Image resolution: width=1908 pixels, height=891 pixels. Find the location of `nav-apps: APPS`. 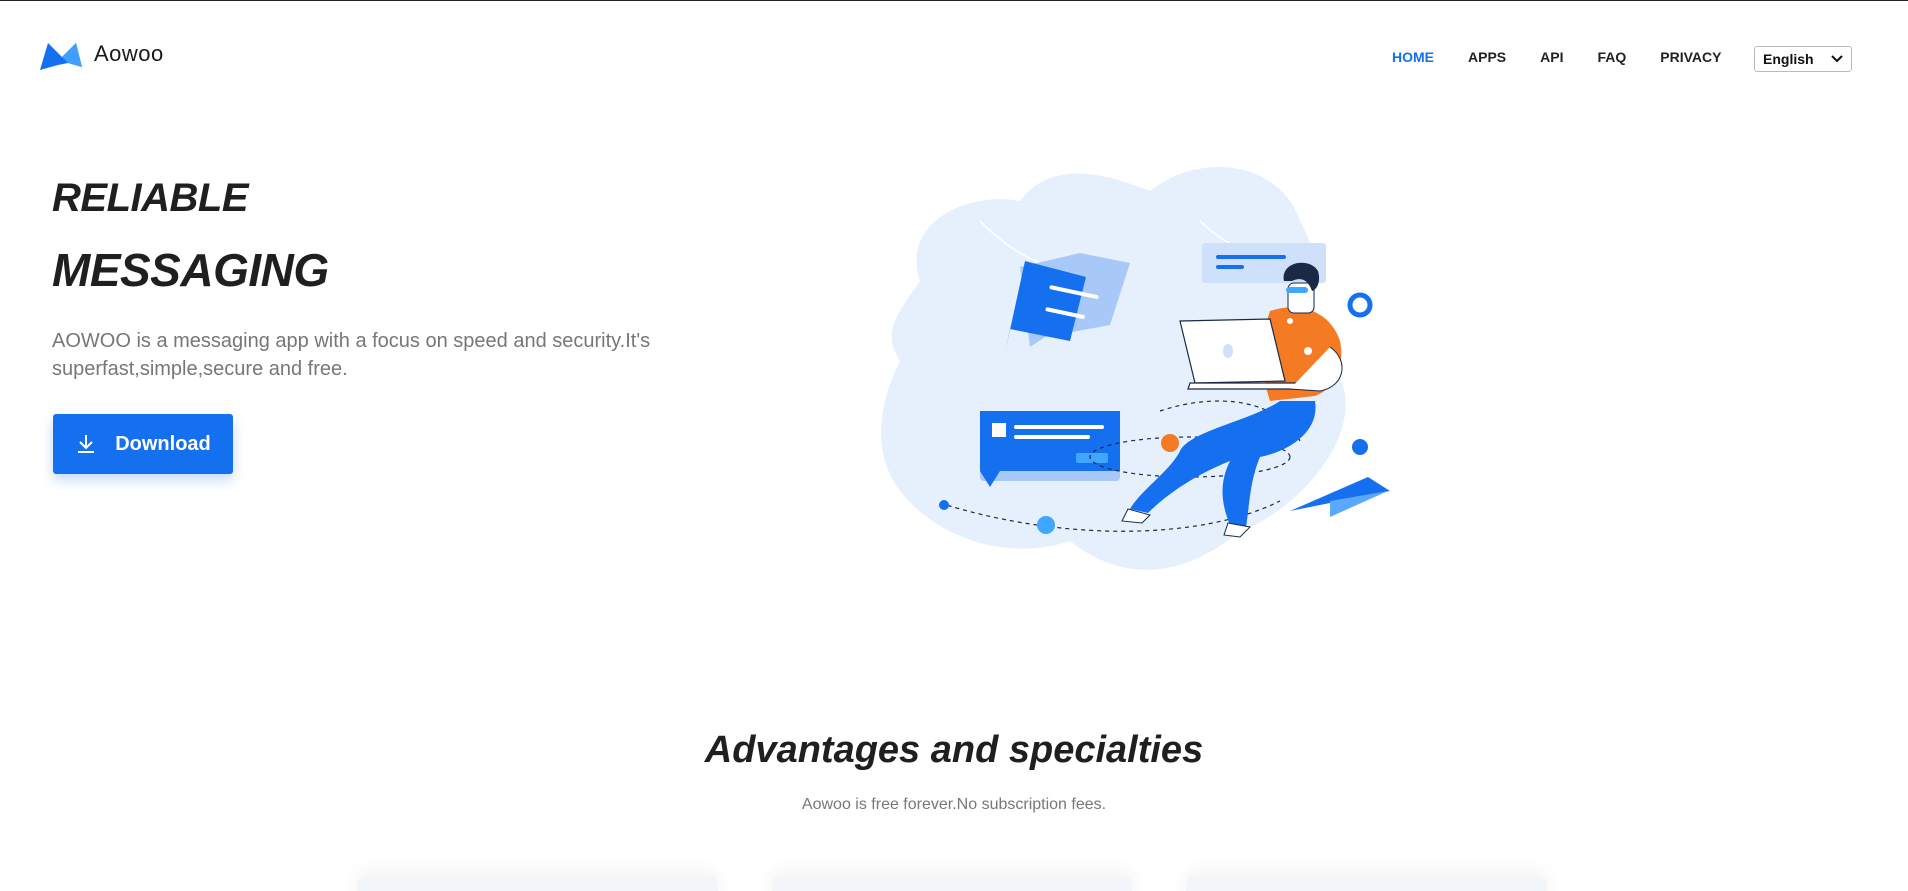

nav-apps: APPS is located at coordinates (1487, 57).